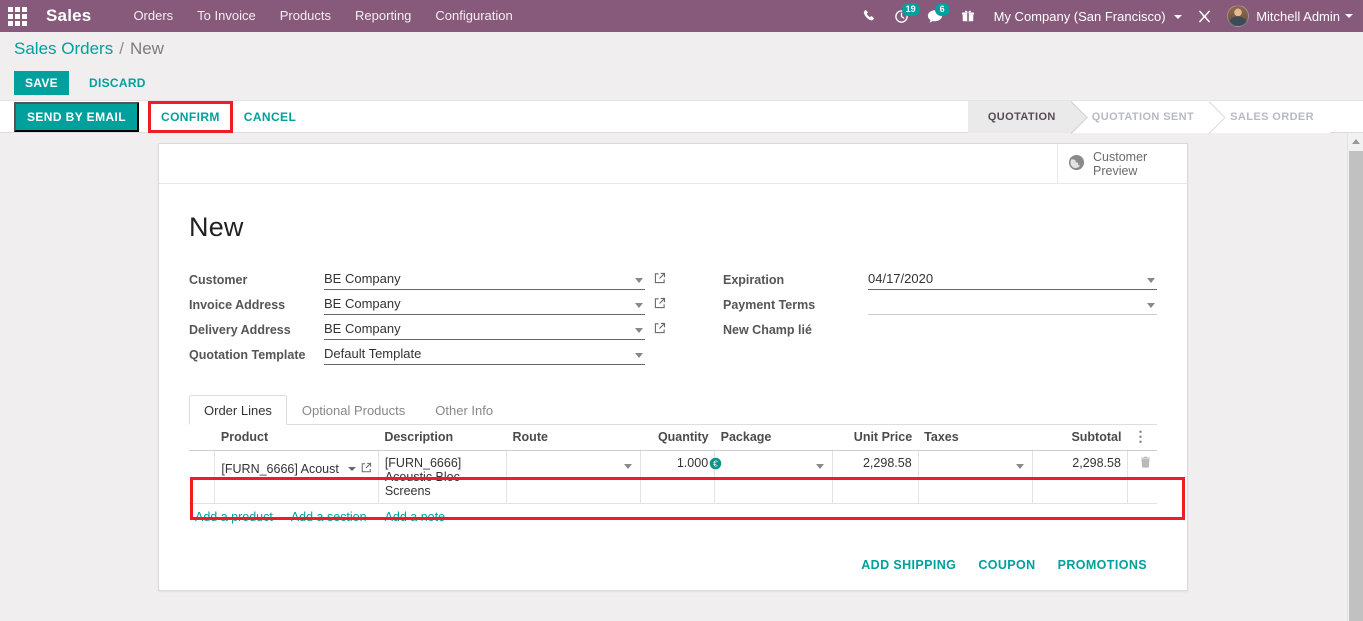 The width and height of the screenshot is (1363, 621). Describe the element at coordinates (68, 16) in the screenshot. I see `app-brand-title: Sales` at that location.